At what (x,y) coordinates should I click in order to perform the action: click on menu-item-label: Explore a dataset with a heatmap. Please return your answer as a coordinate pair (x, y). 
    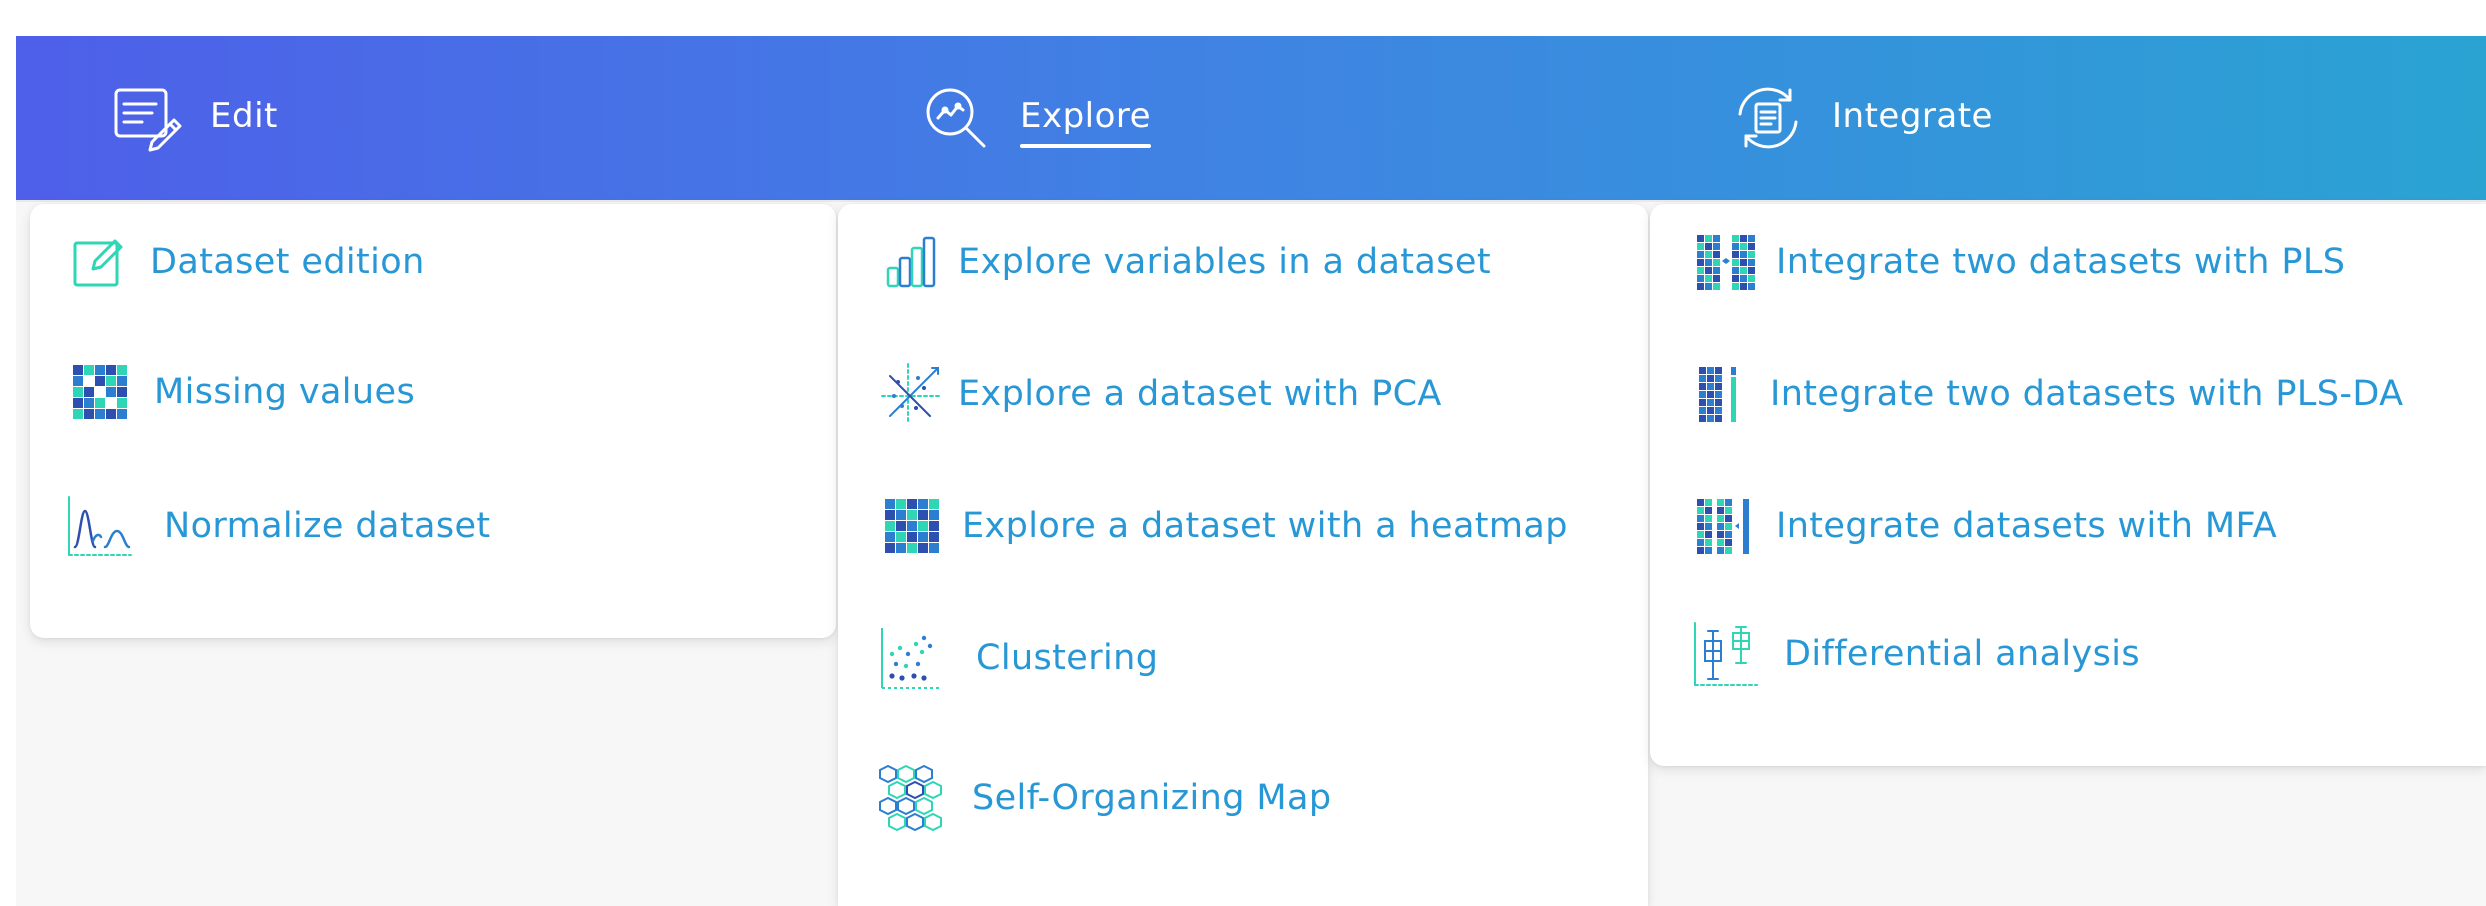
    Looking at the image, I should click on (1265, 526).